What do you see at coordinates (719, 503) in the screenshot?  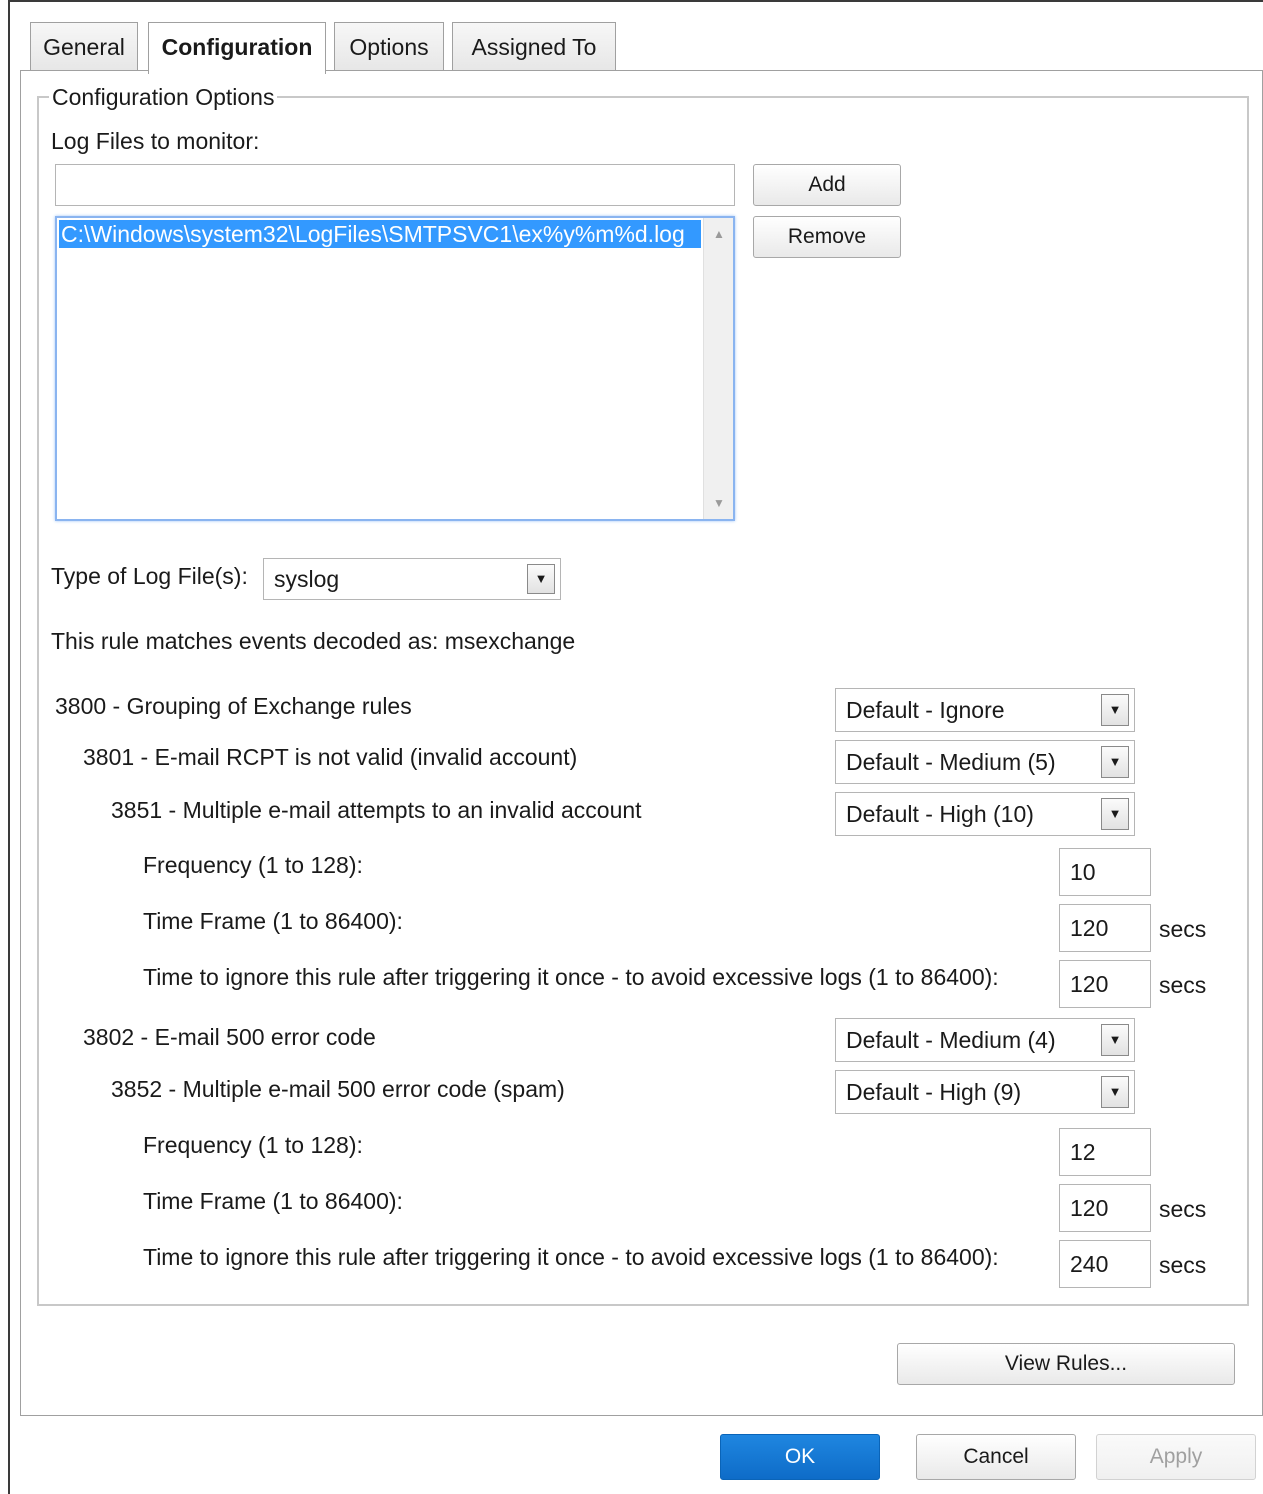 I see `scroll-down-icon: ▼` at bounding box center [719, 503].